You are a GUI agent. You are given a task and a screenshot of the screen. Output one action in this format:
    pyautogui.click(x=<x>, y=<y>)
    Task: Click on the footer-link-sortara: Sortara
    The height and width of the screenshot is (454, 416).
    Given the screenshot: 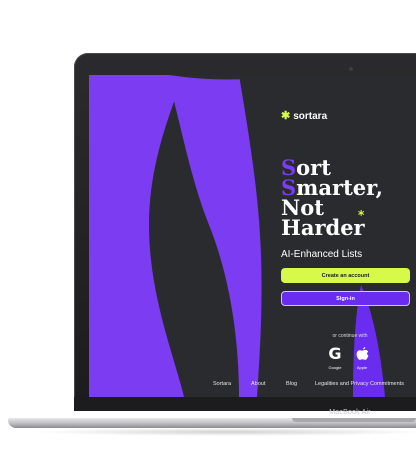 What is the action you would take?
    pyautogui.click(x=222, y=384)
    